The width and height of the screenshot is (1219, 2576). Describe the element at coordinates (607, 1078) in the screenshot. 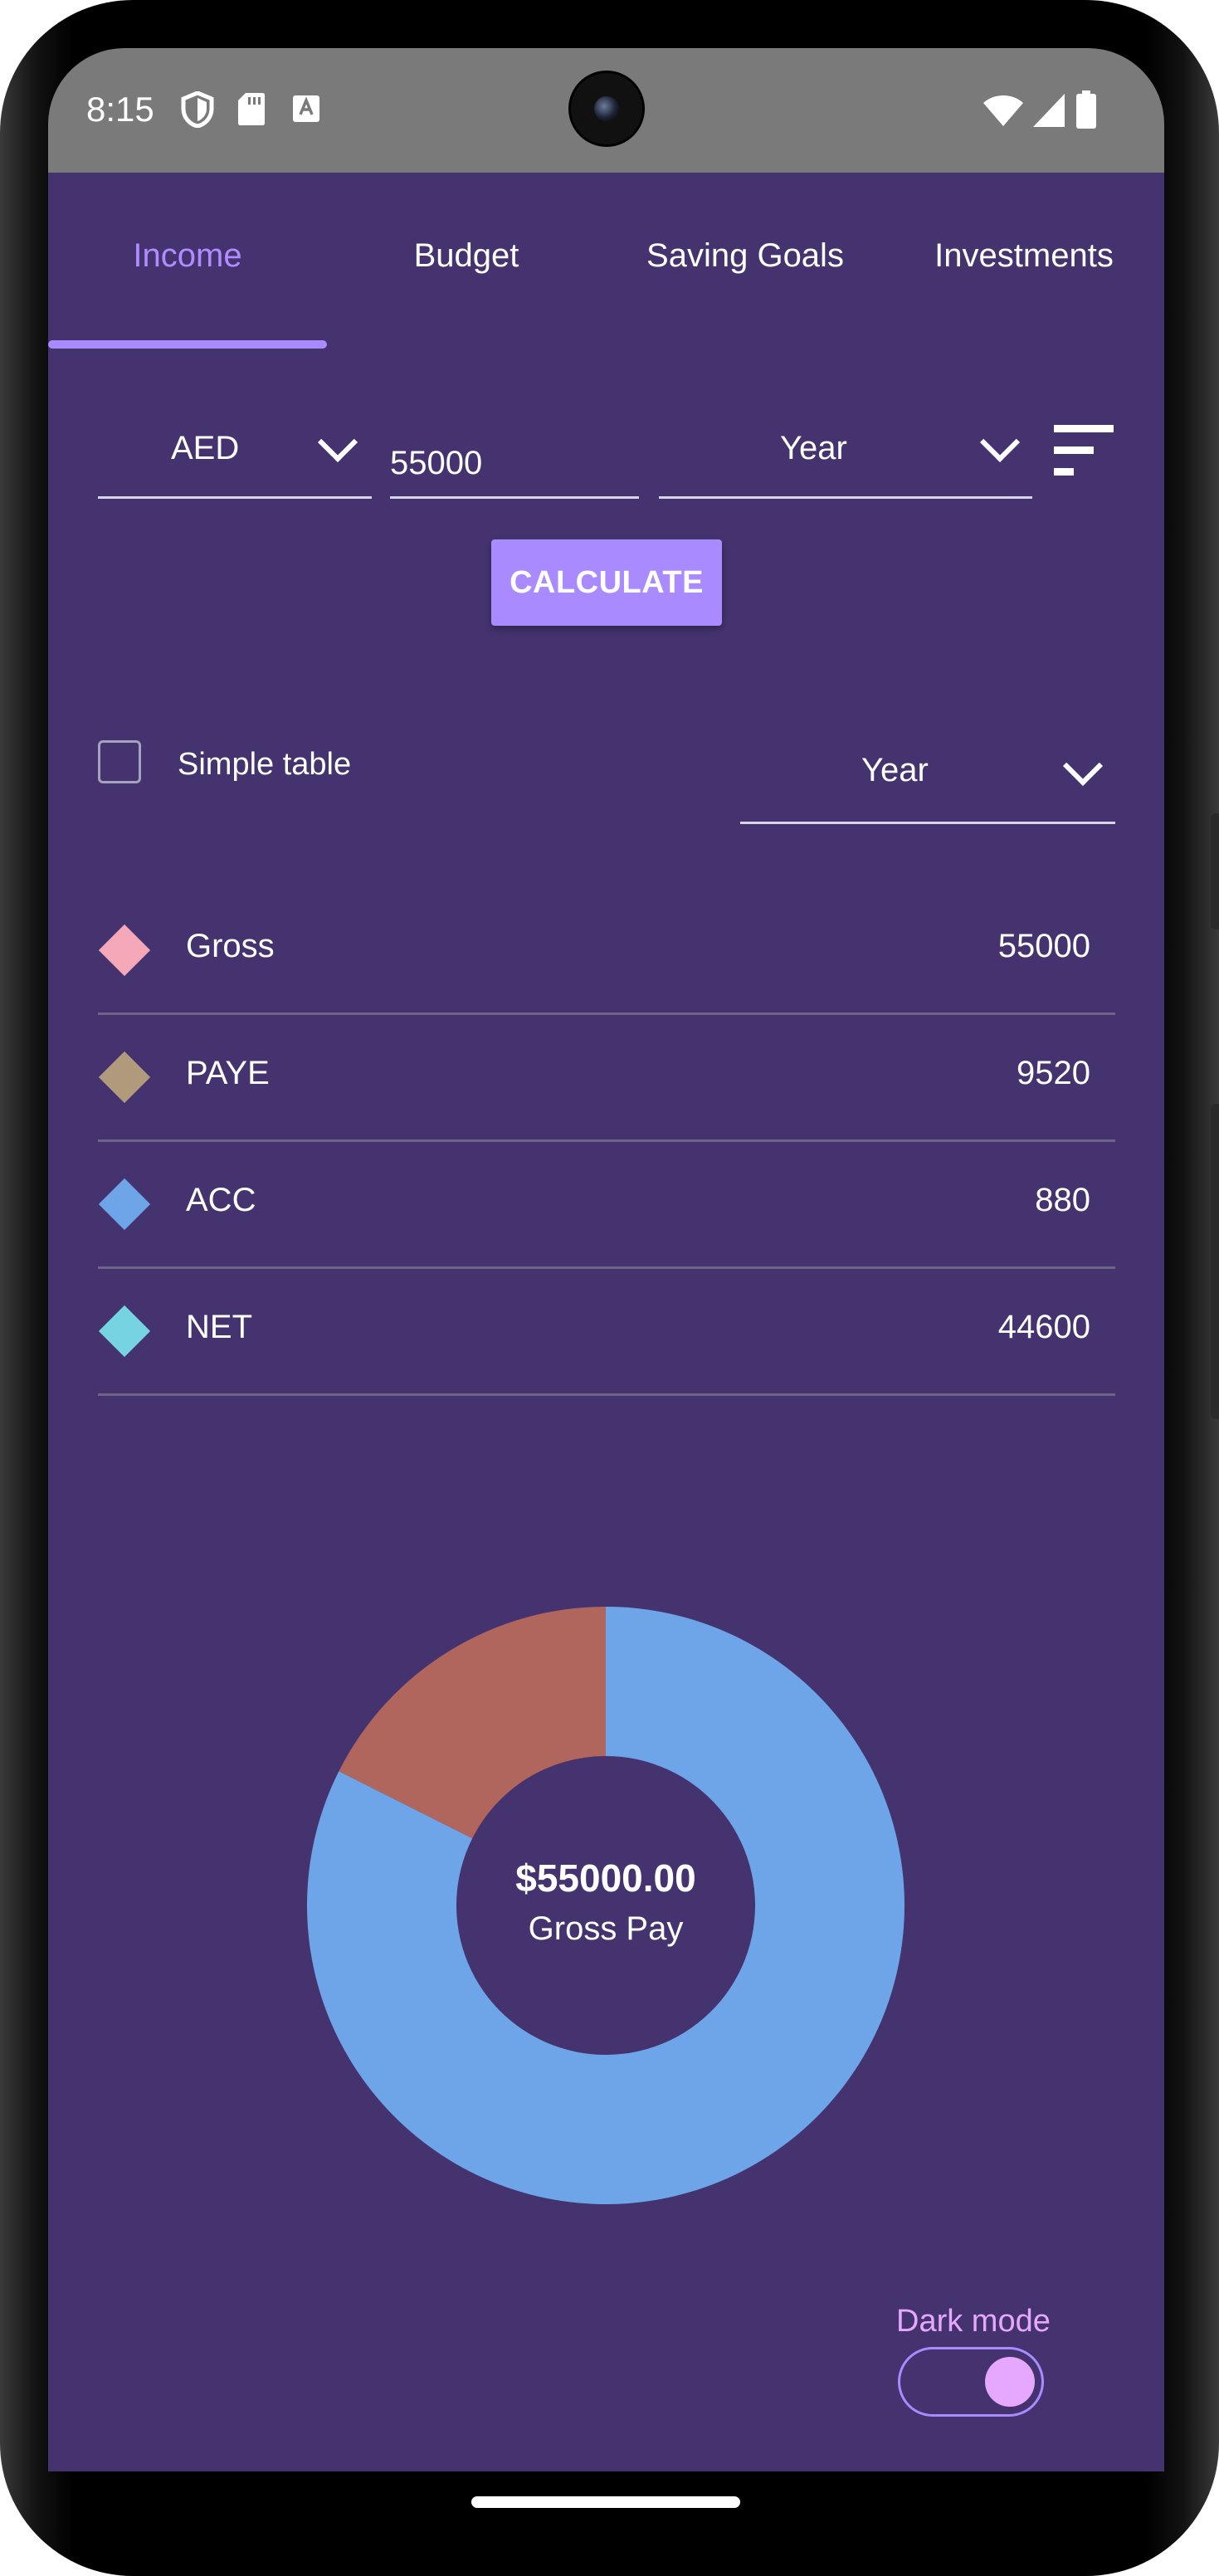

I see `table-row-paye: PAYE 9520` at that location.